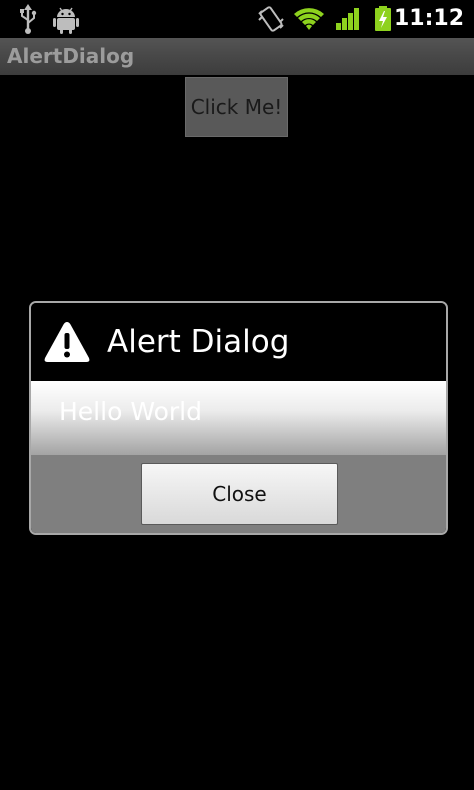 The height and width of the screenshot is (790, 474). Describe the element at coordinates (71, 56) in the screenshot. I see `app-title: AlertDialog` at that location.